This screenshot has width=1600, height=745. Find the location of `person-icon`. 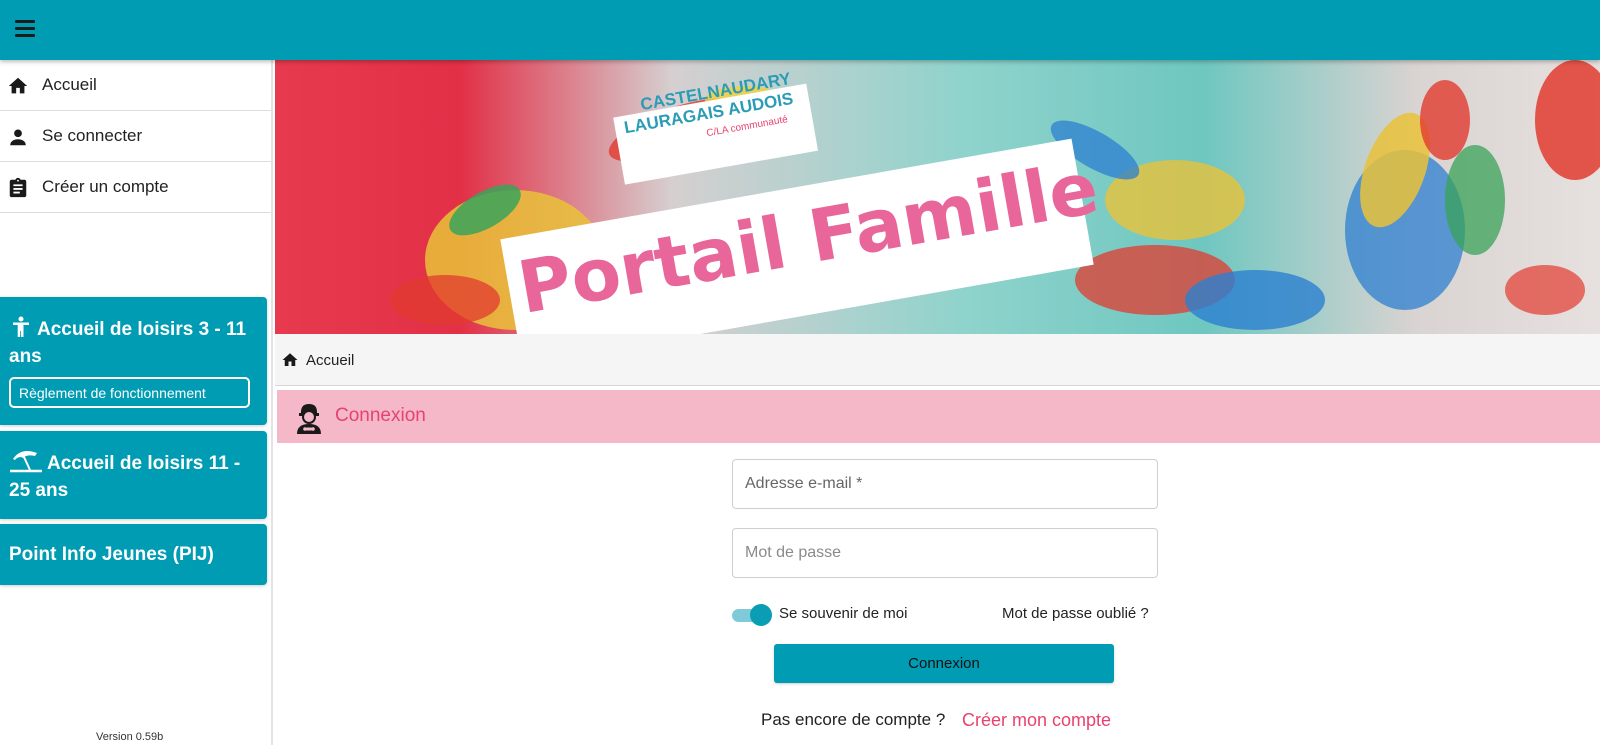

person-icon is located at coordinates (18, 137).